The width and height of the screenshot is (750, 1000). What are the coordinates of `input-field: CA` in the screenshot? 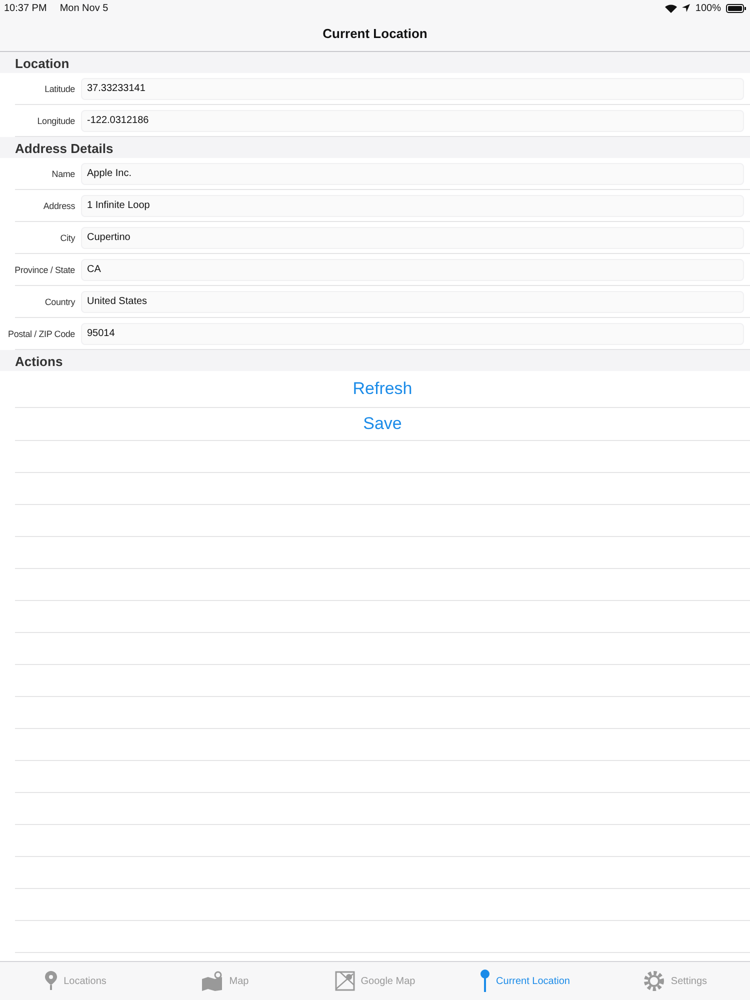 It's located at (412, 269).